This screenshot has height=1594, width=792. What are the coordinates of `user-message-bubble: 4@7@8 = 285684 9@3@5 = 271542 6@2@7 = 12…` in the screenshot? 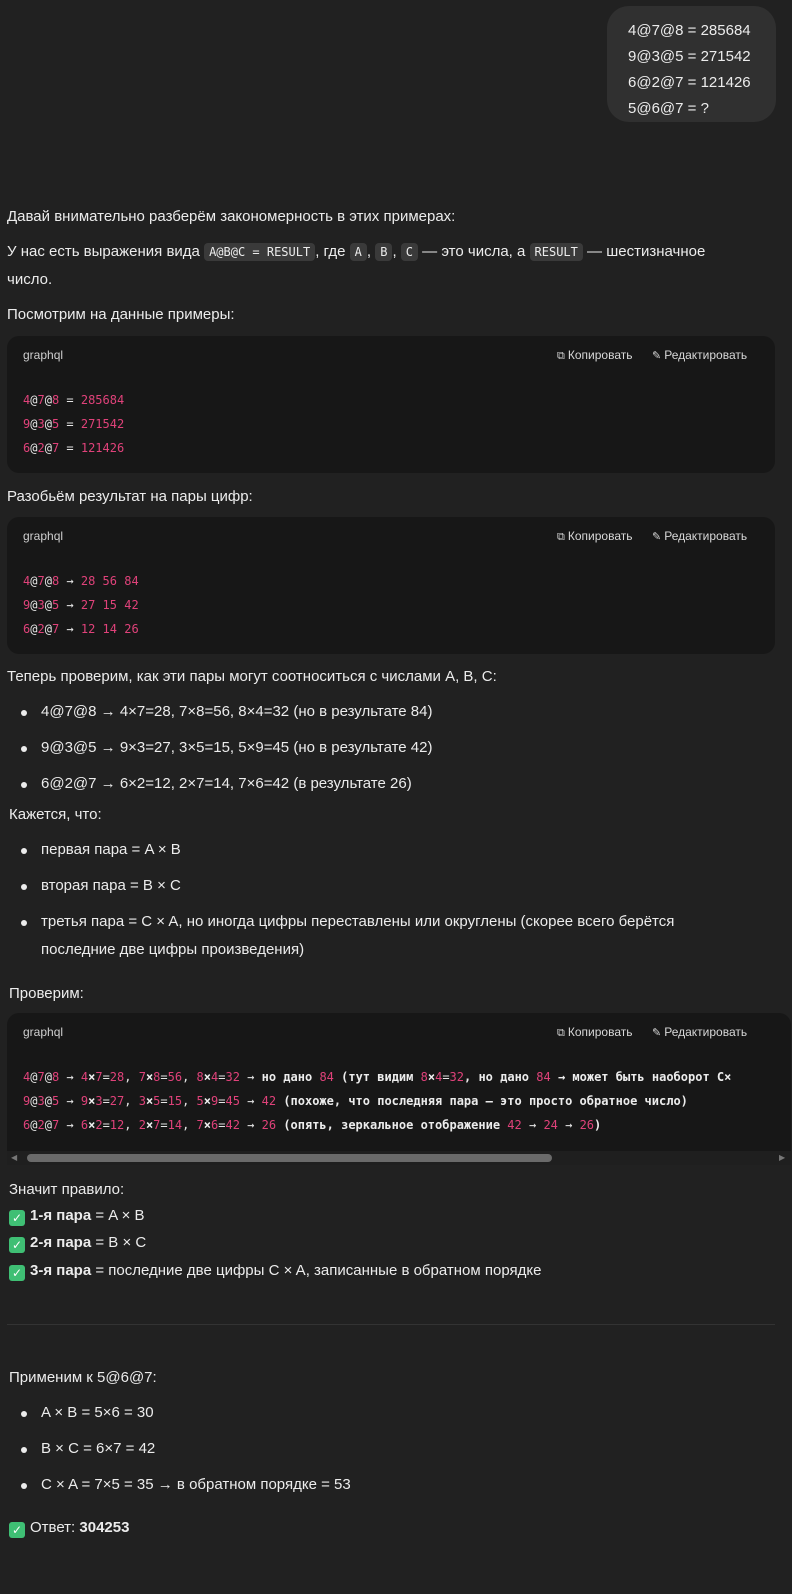 It's located at (691, 64).